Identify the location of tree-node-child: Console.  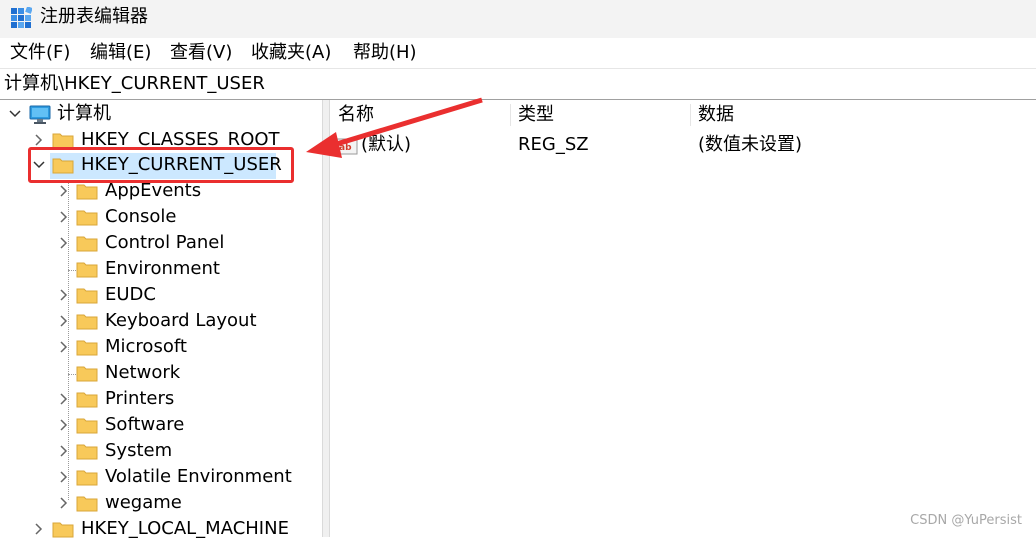
(161, 218).